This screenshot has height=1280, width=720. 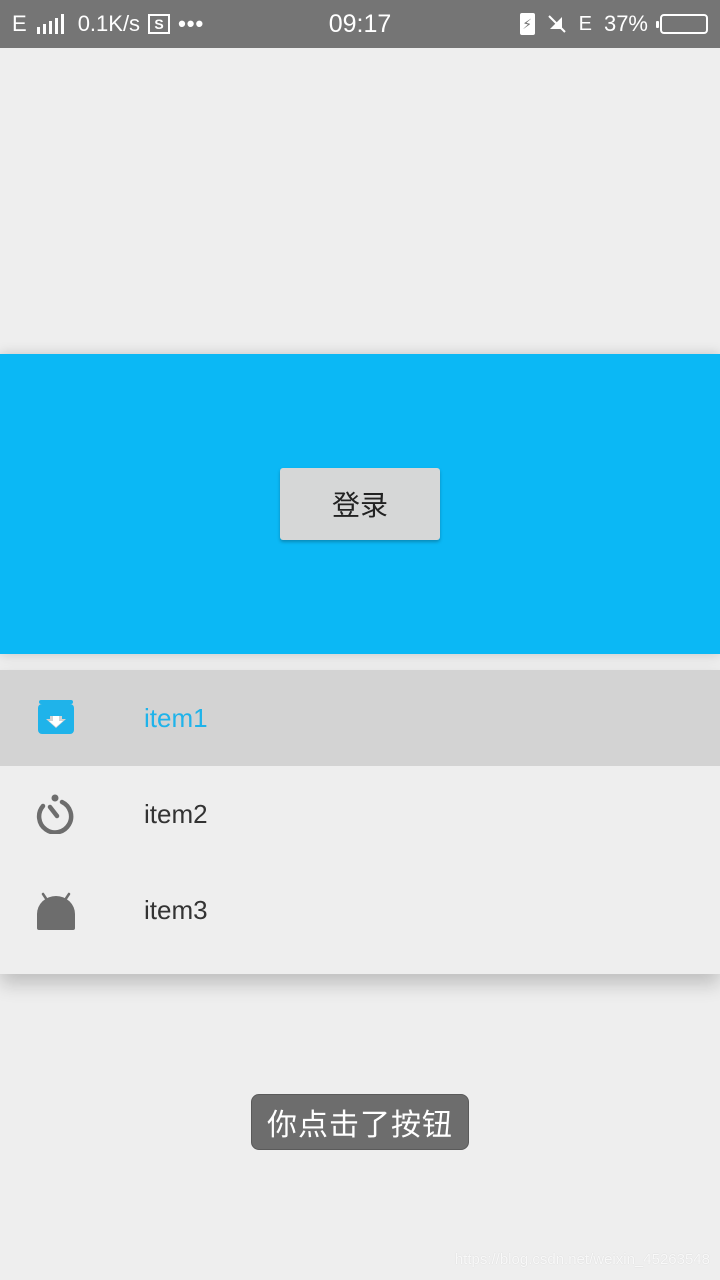 I want to click on status-bar: E 0.1K/s S ••• 09:17 E 37%, so click(x=360, y=24).